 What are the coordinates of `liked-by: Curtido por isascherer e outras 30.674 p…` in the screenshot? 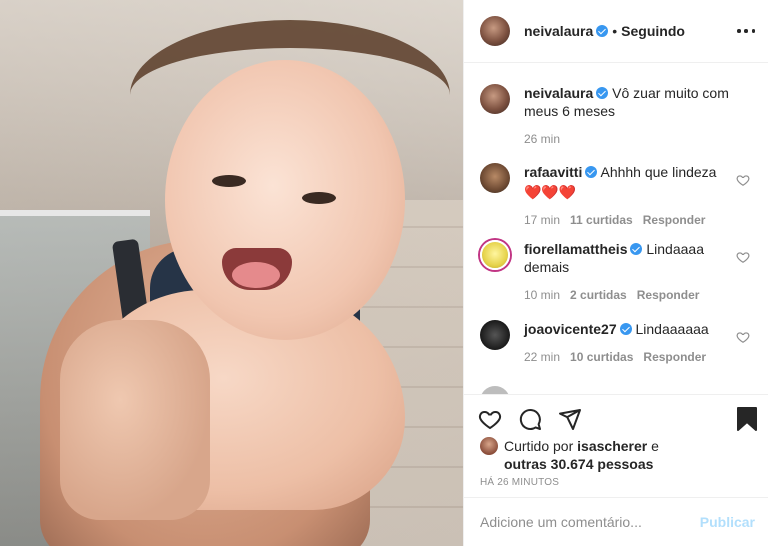 It's located at (569, 455).